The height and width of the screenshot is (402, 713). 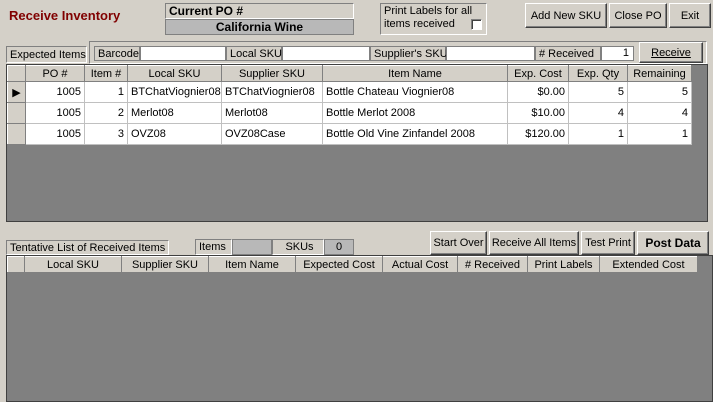 What do you see at coordinates (566, 15) in the screenshot?
I see `add-new-sku-button: Add New SKU` at bounding box center [566, 15].